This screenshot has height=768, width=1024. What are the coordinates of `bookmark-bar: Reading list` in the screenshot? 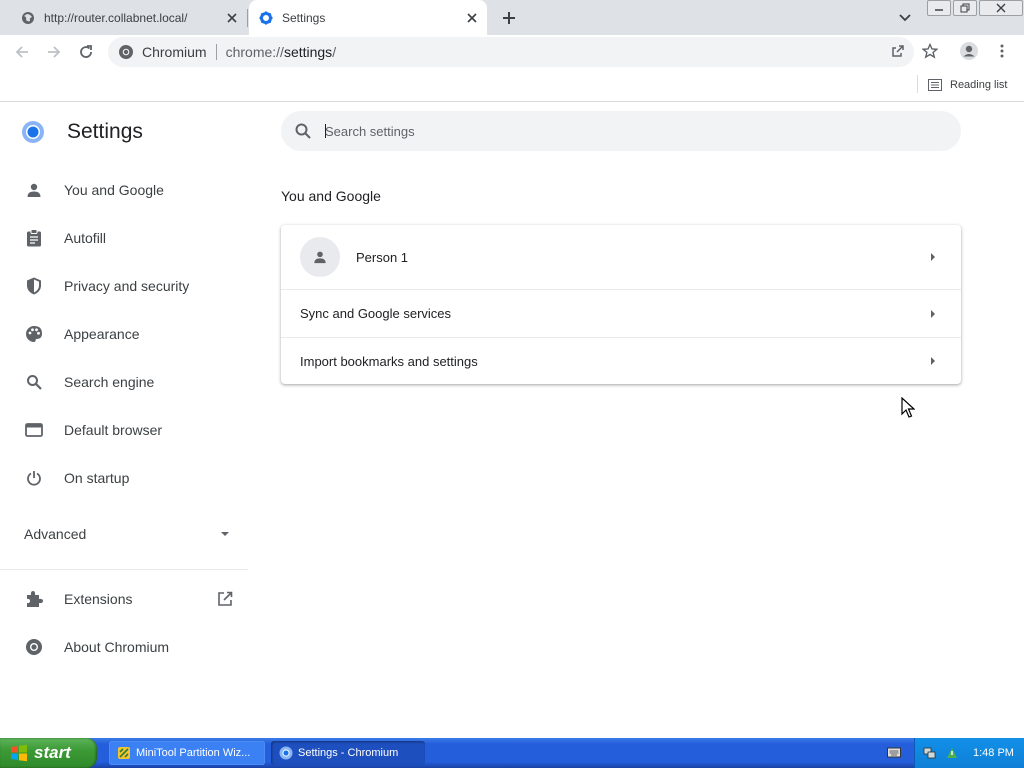 It's located at (512, 85).